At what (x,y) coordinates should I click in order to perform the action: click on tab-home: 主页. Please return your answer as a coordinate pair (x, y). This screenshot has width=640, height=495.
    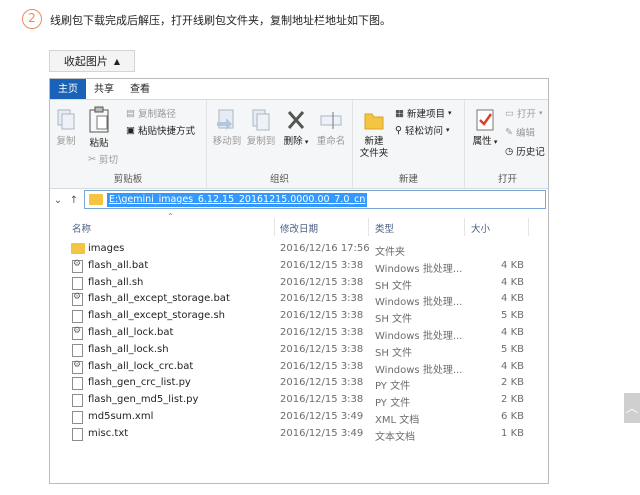
    Looking at the image, I should click on (68, 89).